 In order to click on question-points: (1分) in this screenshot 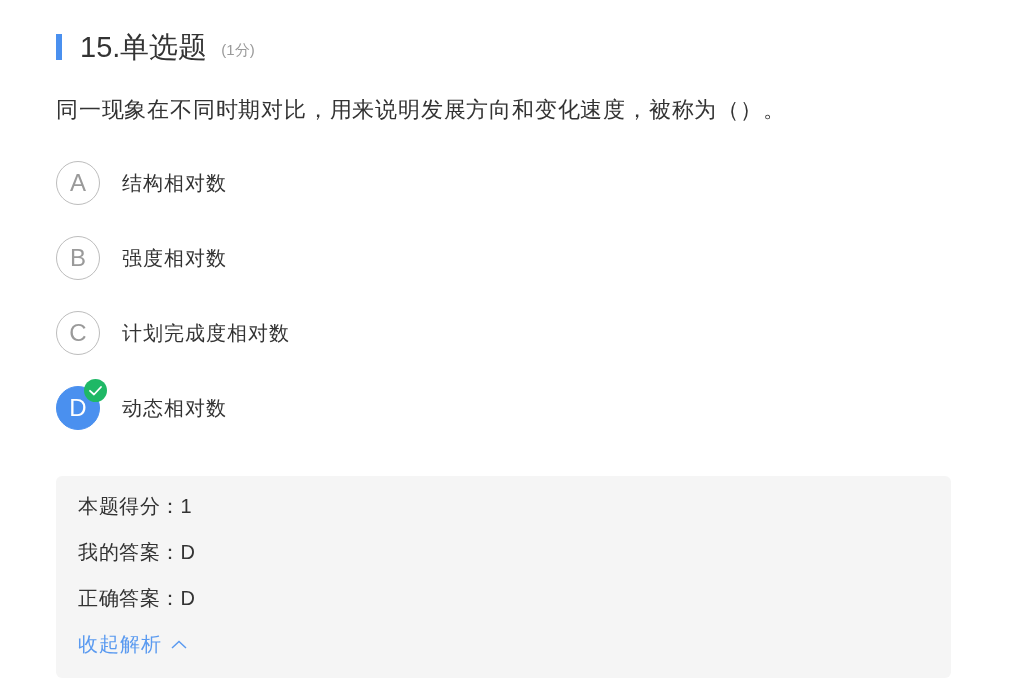, I will do `click(238, 50)`.